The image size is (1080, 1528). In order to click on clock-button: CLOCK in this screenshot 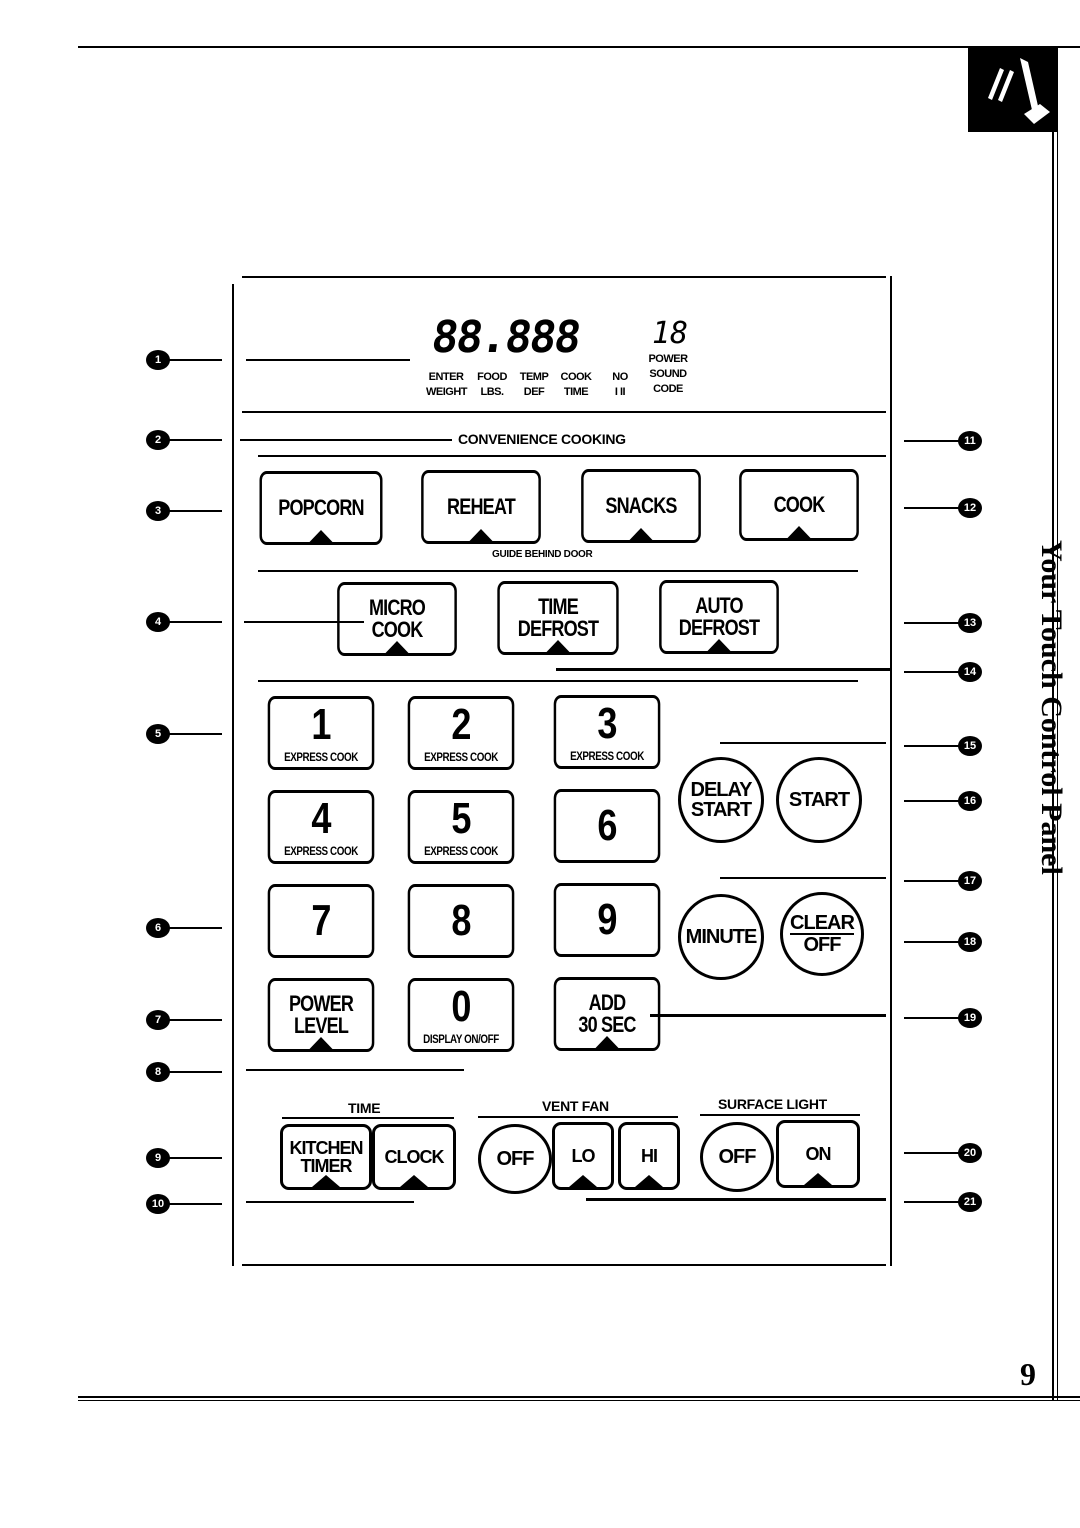, I will do `click(414, 1157)`.